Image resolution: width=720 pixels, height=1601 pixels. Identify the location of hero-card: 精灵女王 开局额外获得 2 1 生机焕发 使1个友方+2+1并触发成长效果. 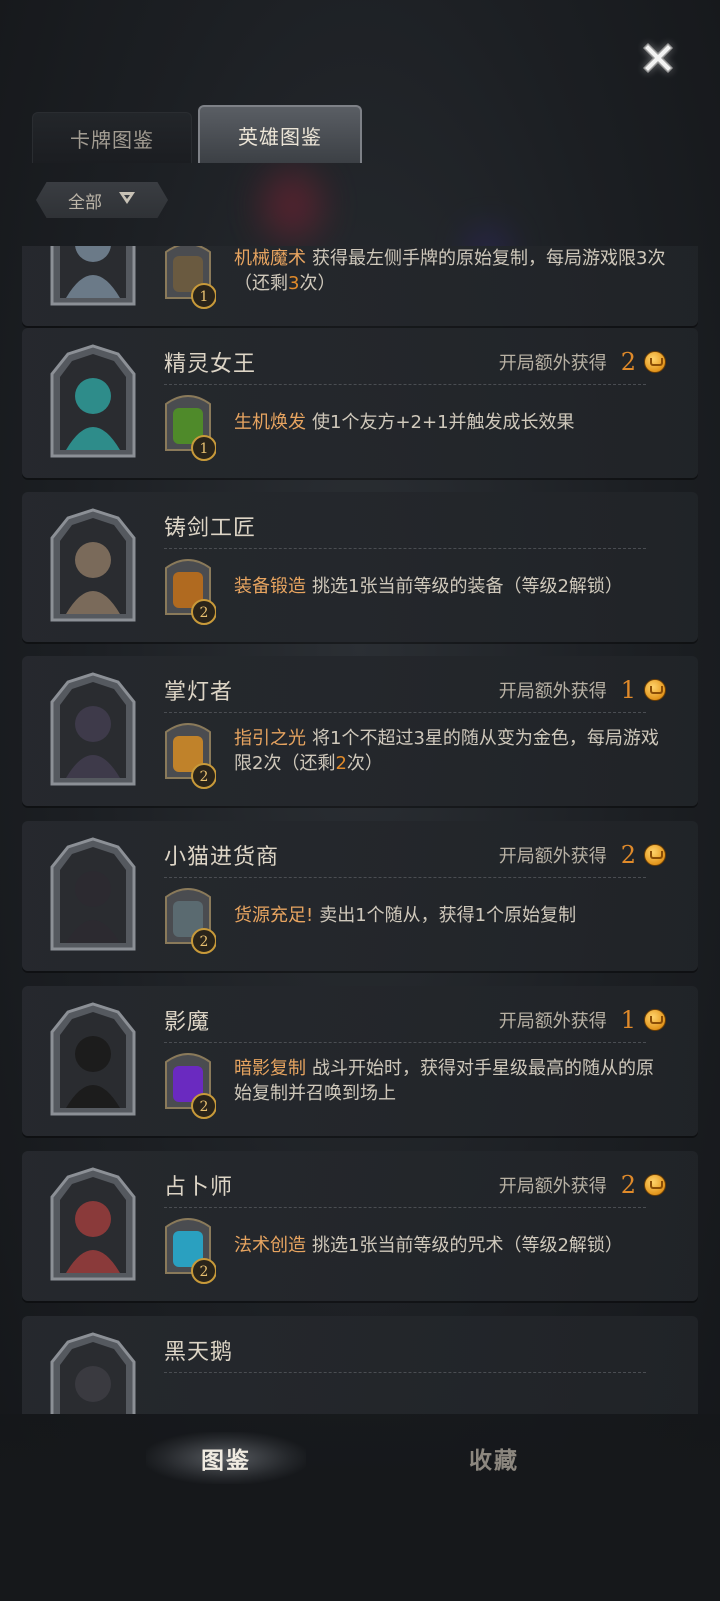
(360, 403).